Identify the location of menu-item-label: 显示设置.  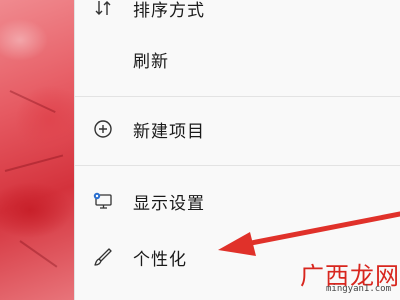
(169, 203).